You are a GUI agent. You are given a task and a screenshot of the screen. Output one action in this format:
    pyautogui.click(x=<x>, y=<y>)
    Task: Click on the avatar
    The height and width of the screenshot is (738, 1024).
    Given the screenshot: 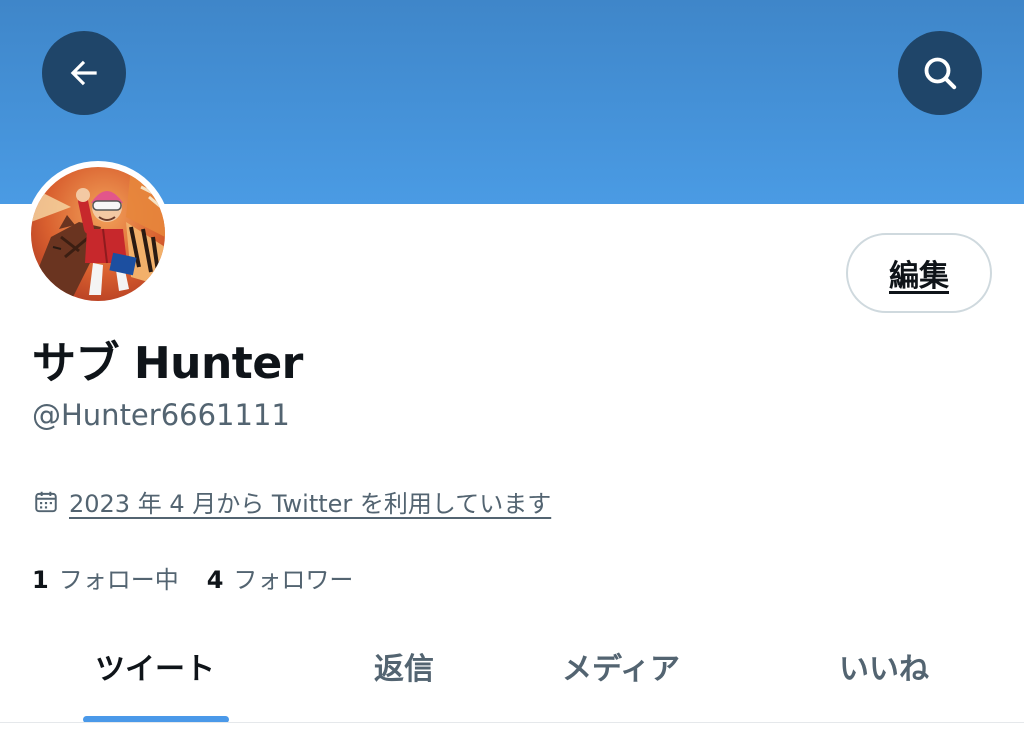 What is the action you would take?
    pyautogui.click(x=98, y=234)
    